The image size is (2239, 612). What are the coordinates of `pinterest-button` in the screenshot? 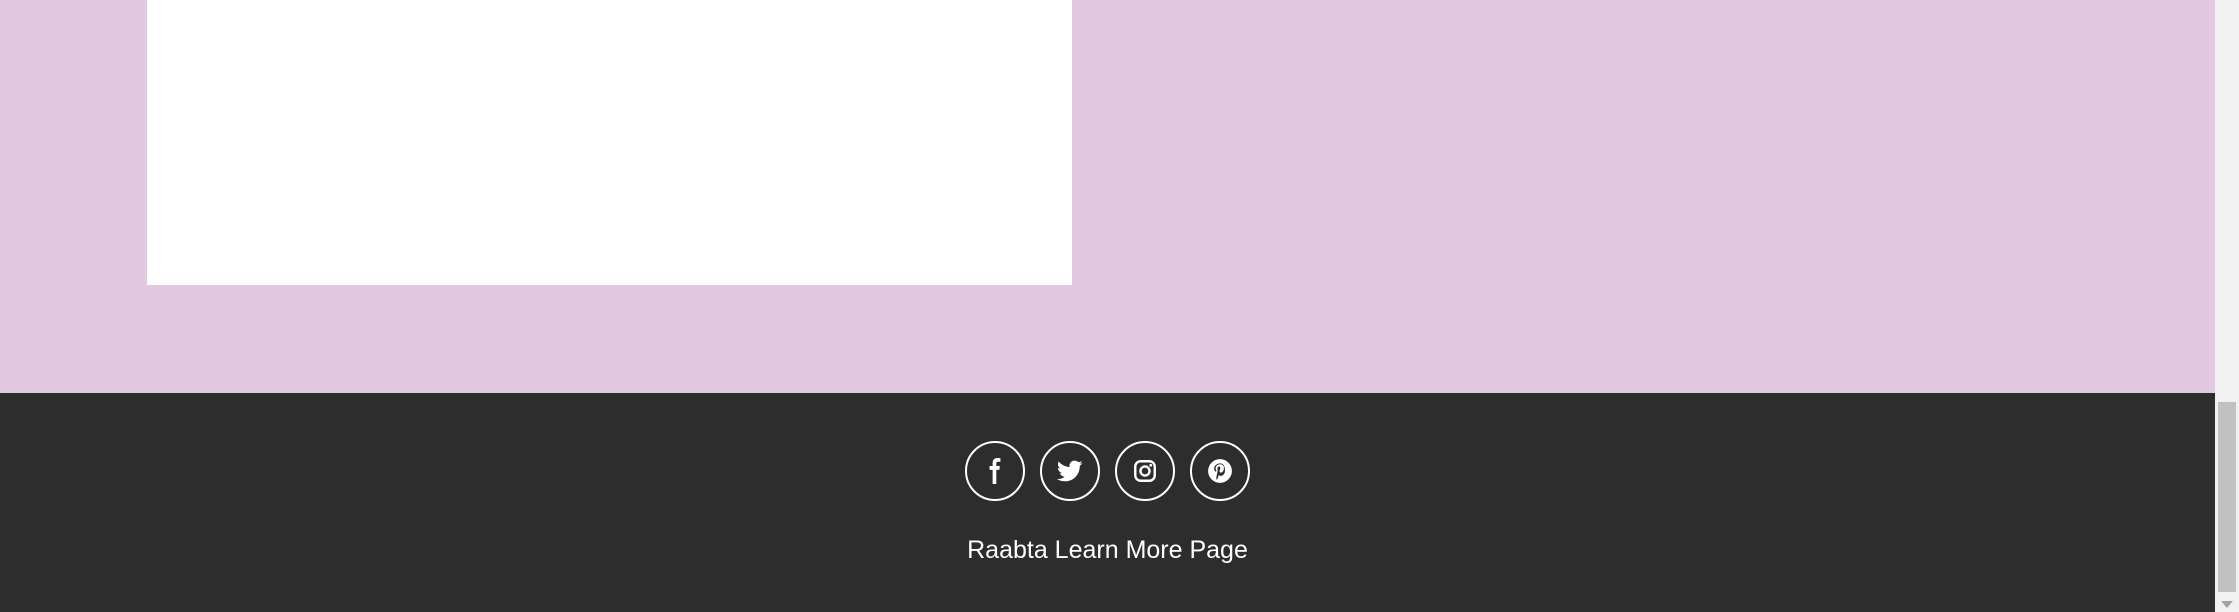 It's located at (1220, 471).